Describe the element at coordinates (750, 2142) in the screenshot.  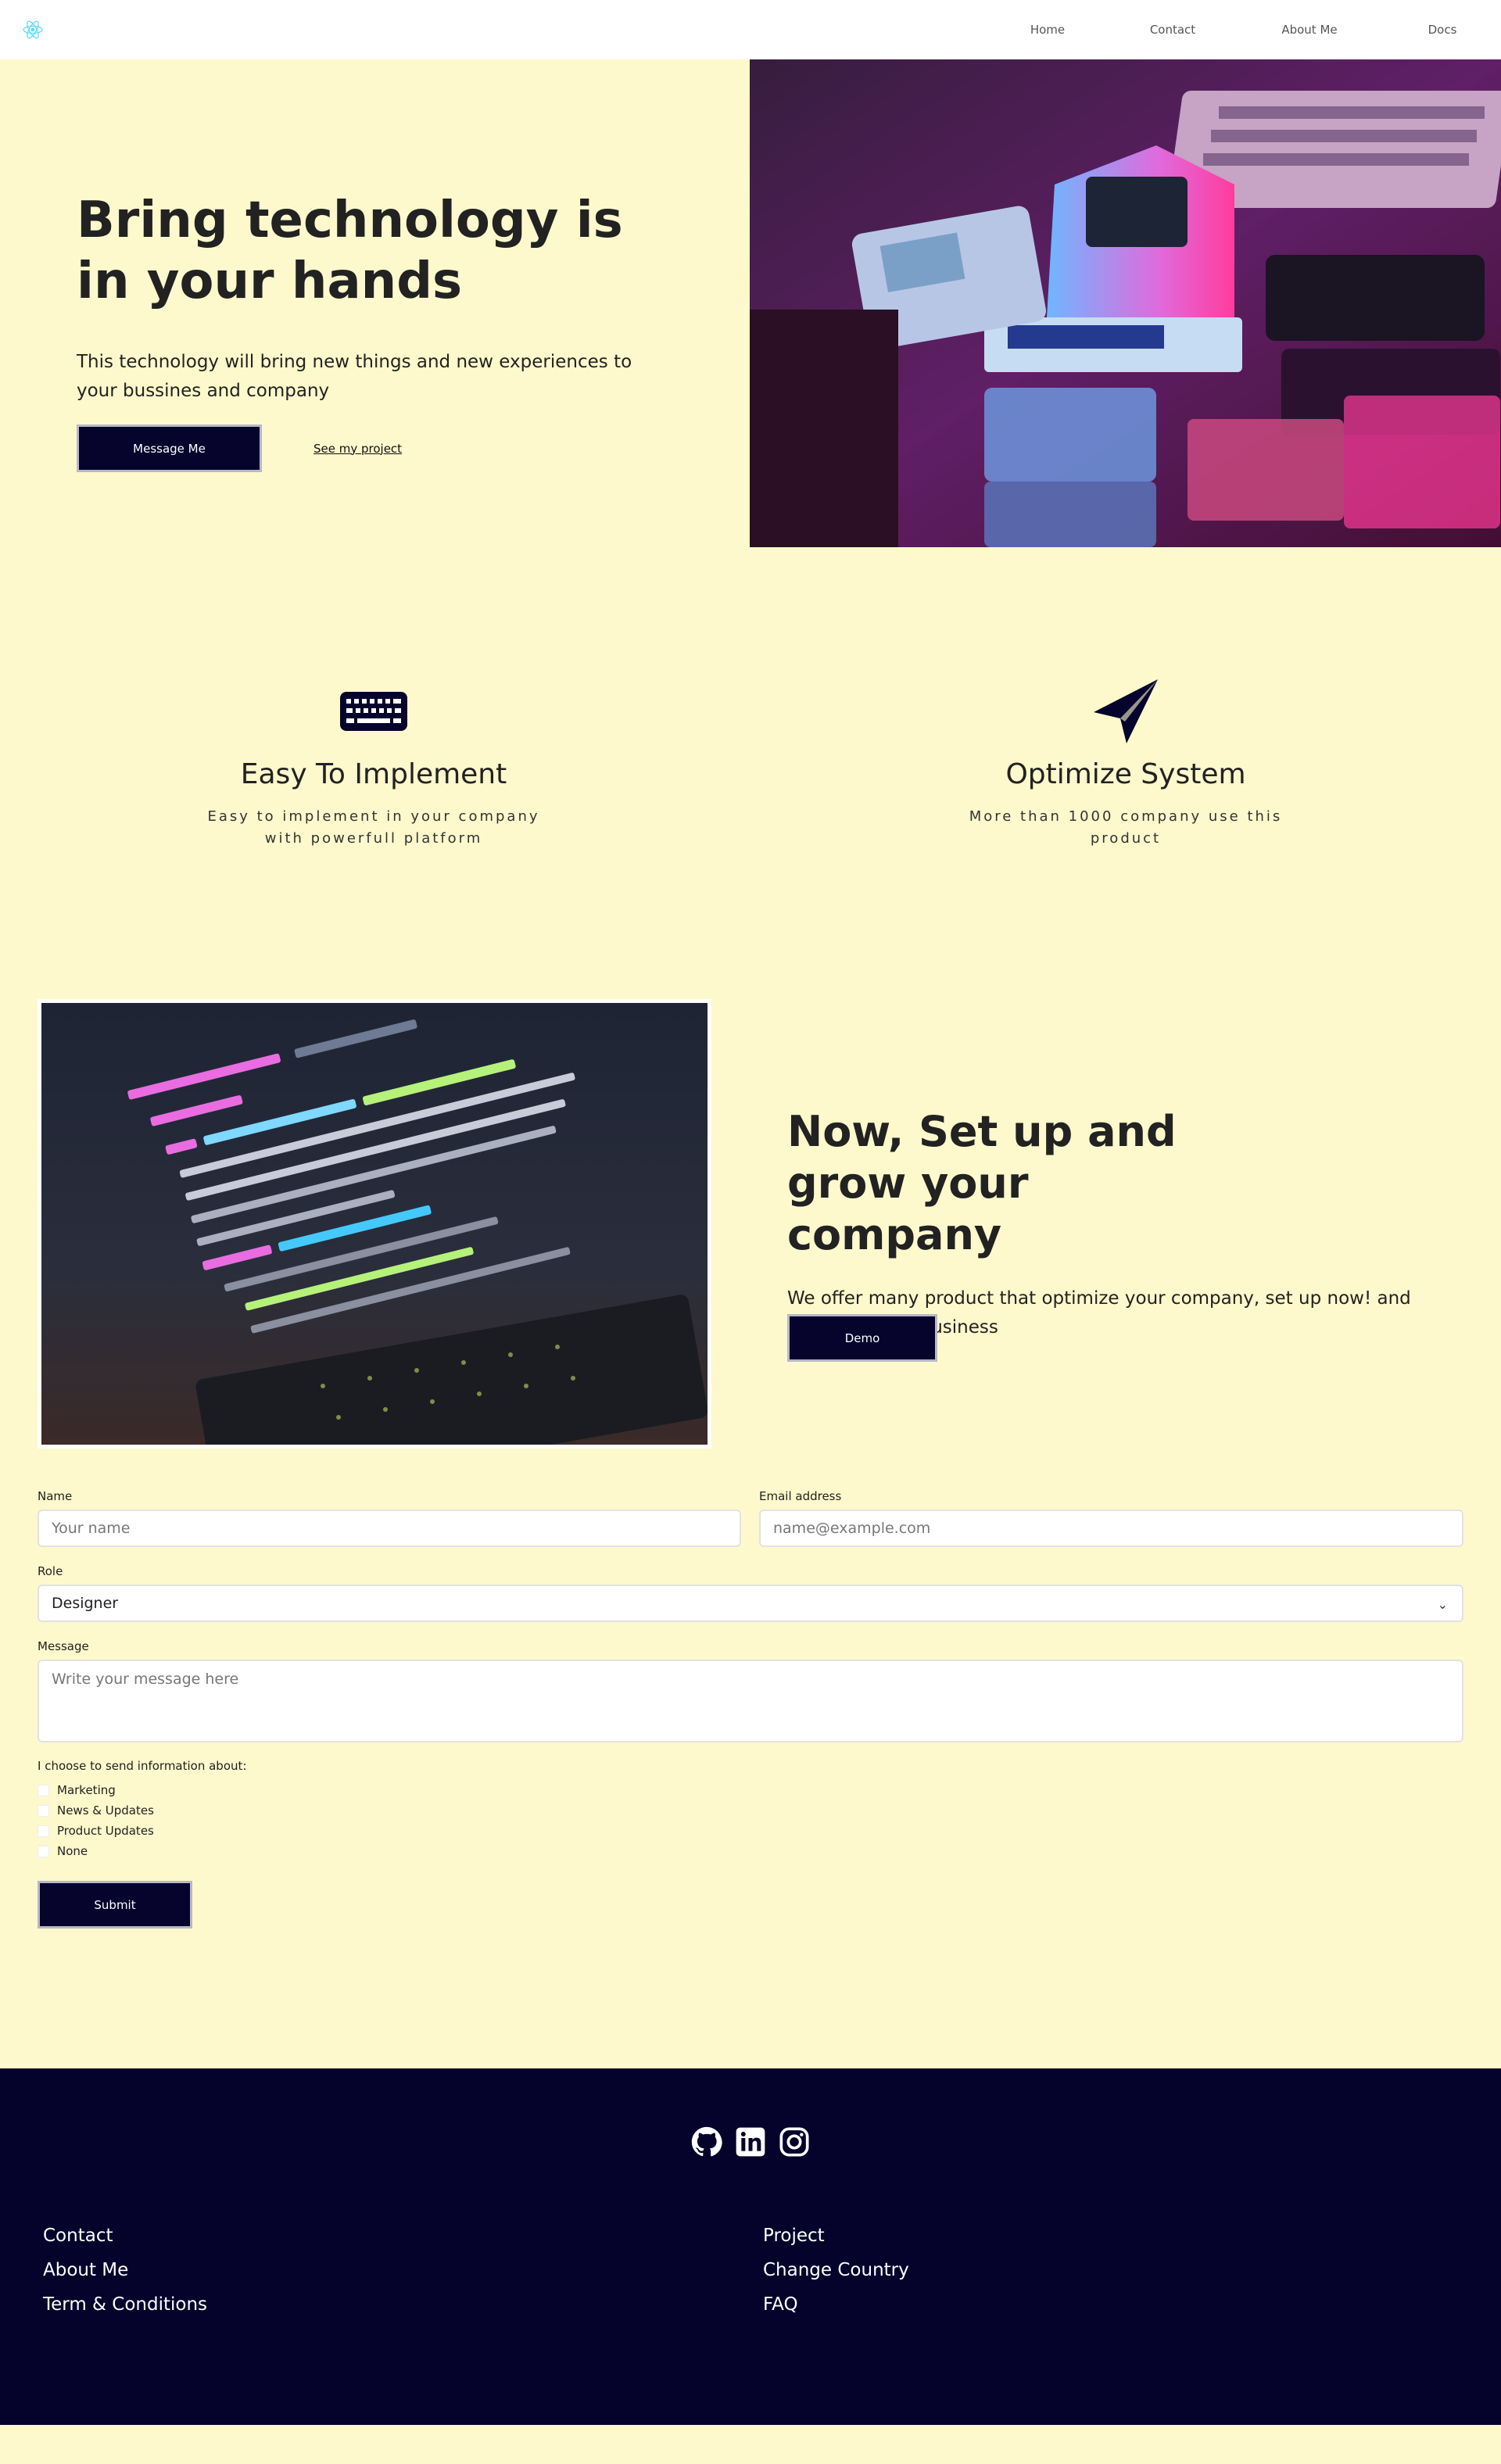
I see `linkedin-icon` at that location.